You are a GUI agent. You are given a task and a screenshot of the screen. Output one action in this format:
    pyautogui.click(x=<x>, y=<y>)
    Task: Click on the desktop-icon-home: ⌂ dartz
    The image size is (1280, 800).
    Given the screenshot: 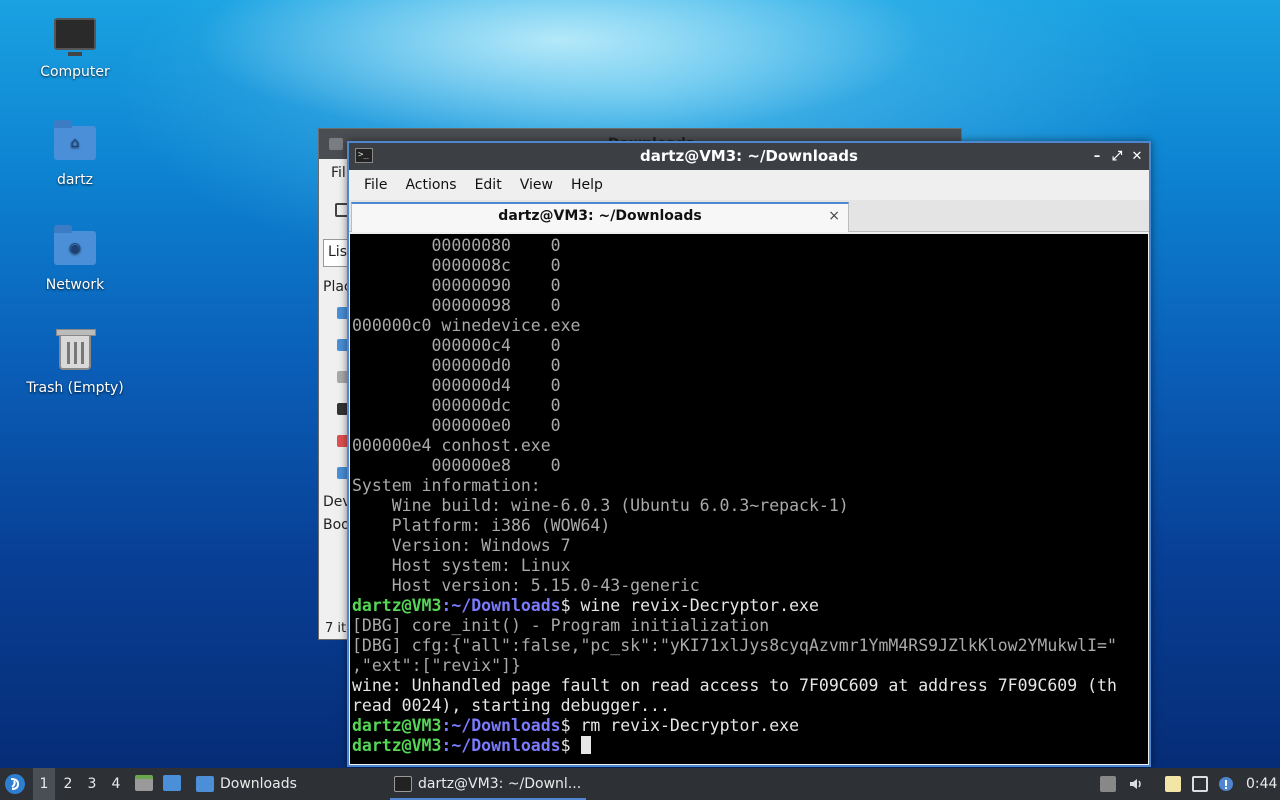 What is the action you would take?
    pyautogui.click(x=75, y=154)
    